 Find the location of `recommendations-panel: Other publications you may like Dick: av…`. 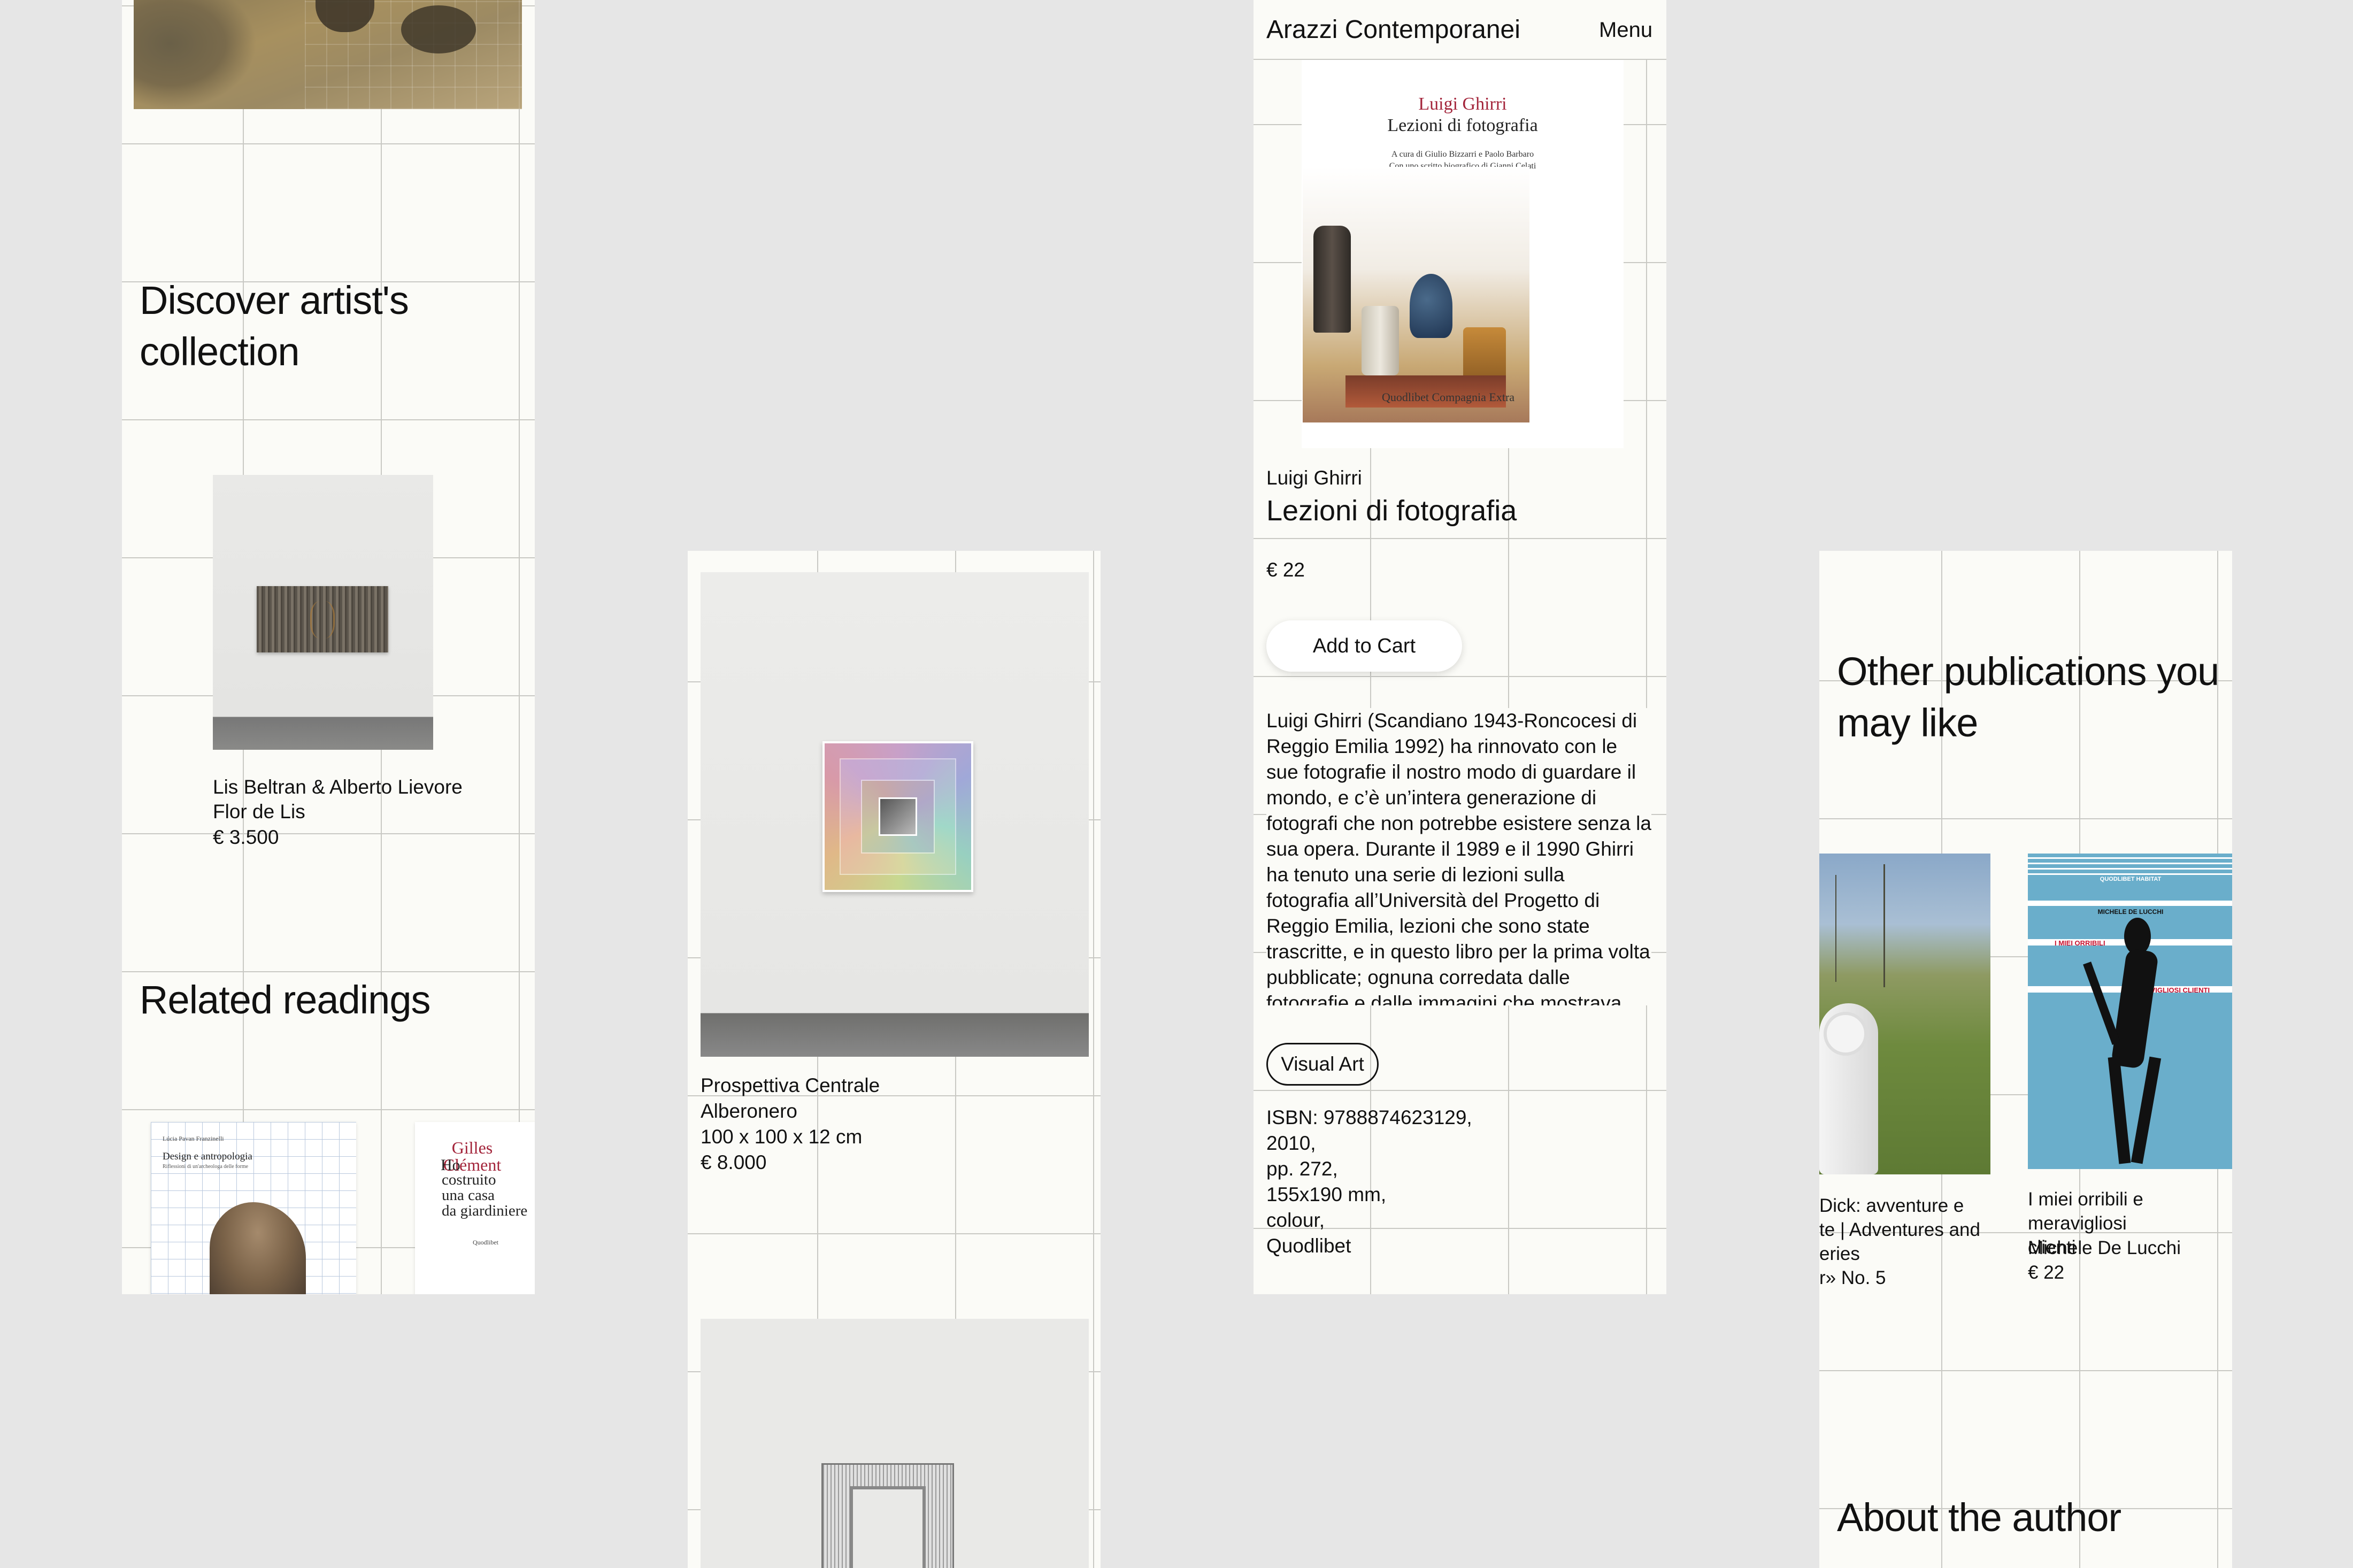

recommendations-panel: Other publications you may like Dick: av… is located at coordinates (2025, 1060).